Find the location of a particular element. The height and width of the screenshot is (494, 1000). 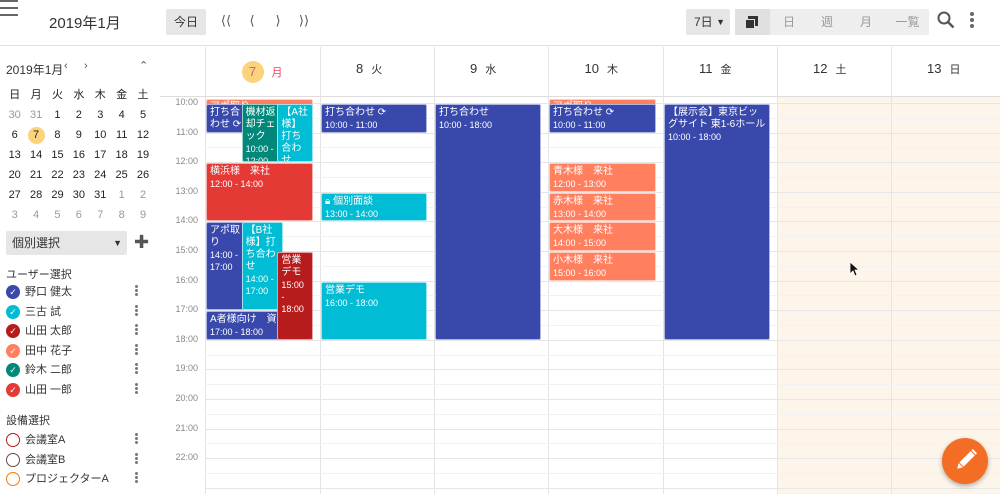

day-header-cell: 10 木 is located at coordinates (605, 72).